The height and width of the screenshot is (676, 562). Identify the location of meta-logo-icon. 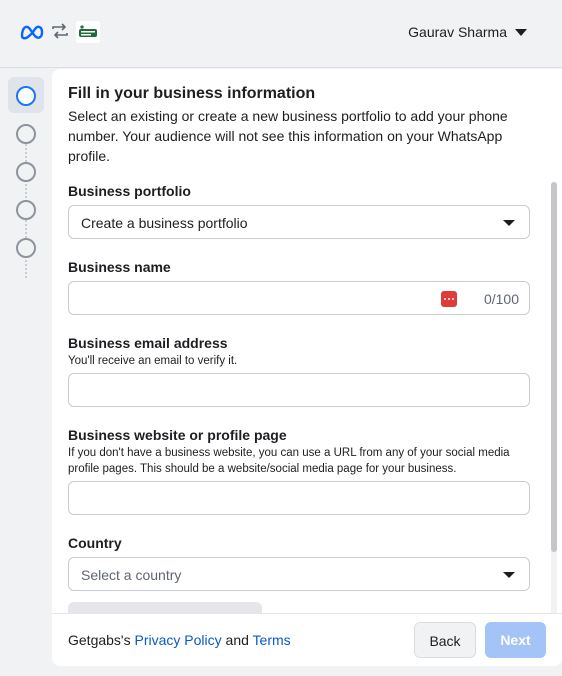
(32, 32).